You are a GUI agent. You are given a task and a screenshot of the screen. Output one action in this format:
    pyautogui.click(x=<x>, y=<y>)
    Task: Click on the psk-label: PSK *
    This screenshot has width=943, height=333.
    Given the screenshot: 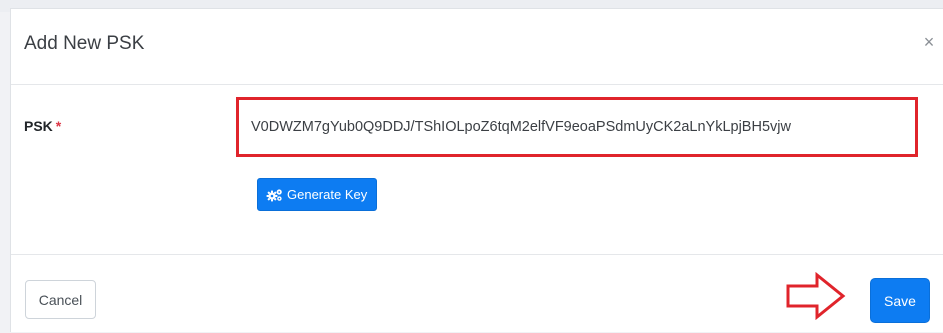 What is the action you would take?
    pyautogui.click(x=42, y=126)
    